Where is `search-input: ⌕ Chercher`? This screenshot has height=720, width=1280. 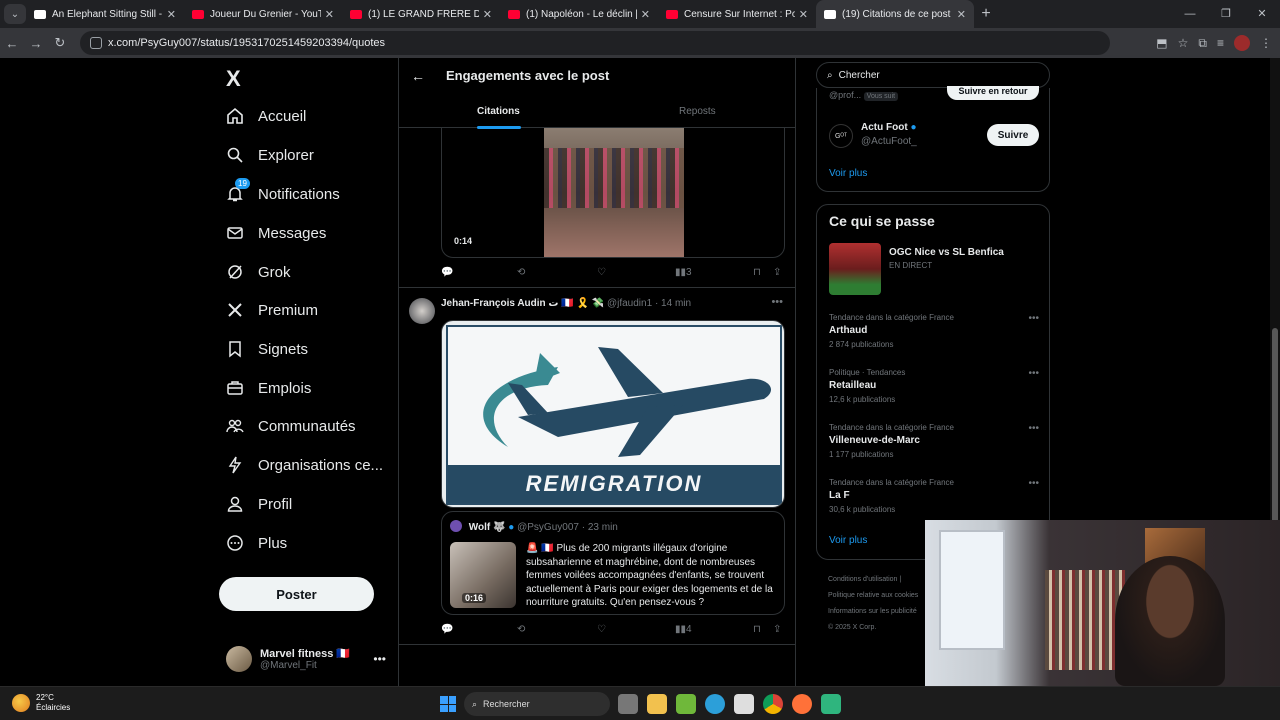 search-input: ⌕ Chercher is located at coordinates (933, 75).